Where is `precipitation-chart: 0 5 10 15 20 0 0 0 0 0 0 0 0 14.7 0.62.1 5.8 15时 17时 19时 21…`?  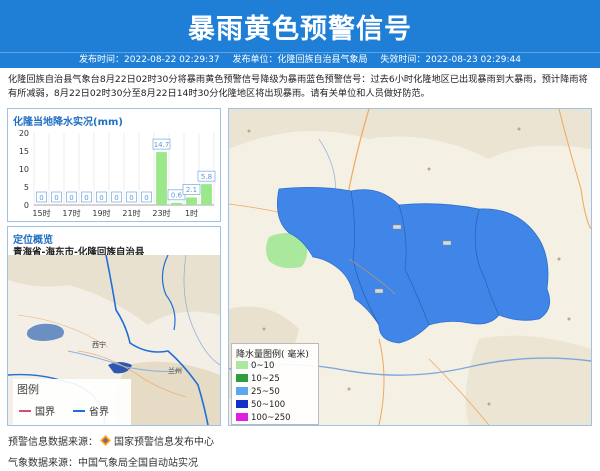 precipitation-chart: 0 5 10 15 20 0 0 0 0 0 0 0 0 14.7 0.62.1 5.8 15时 17时 19时 21… is located at coordinates (117, 173).